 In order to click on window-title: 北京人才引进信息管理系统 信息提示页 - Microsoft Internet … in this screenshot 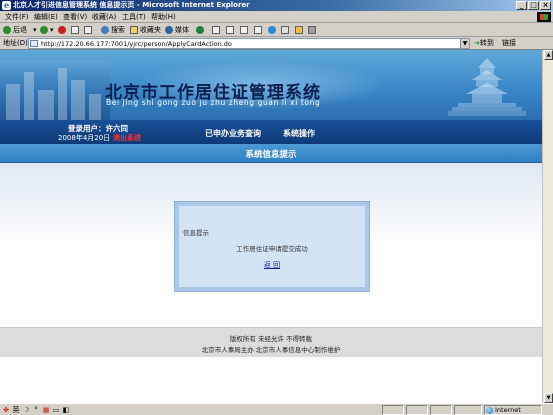, I will do `click(131, 5)`.